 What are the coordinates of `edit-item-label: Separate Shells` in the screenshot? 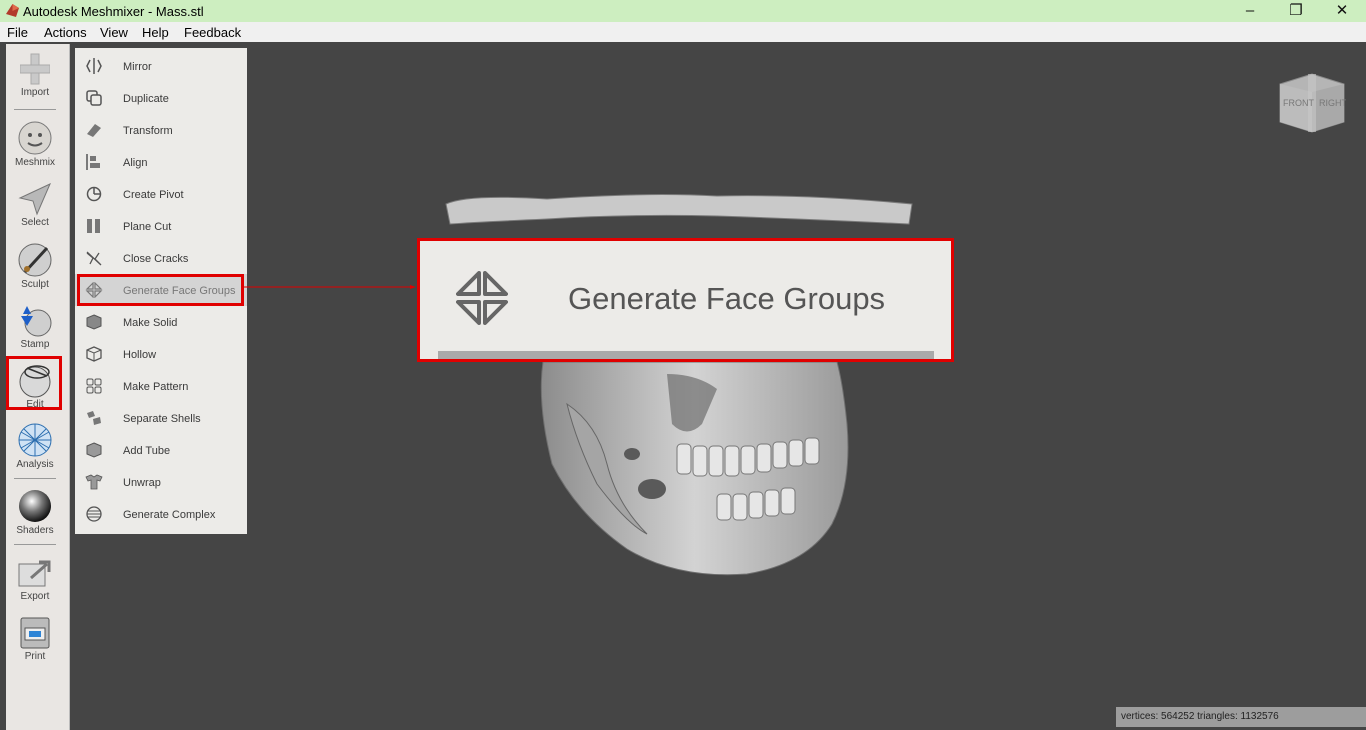 It's located at (162, 419).